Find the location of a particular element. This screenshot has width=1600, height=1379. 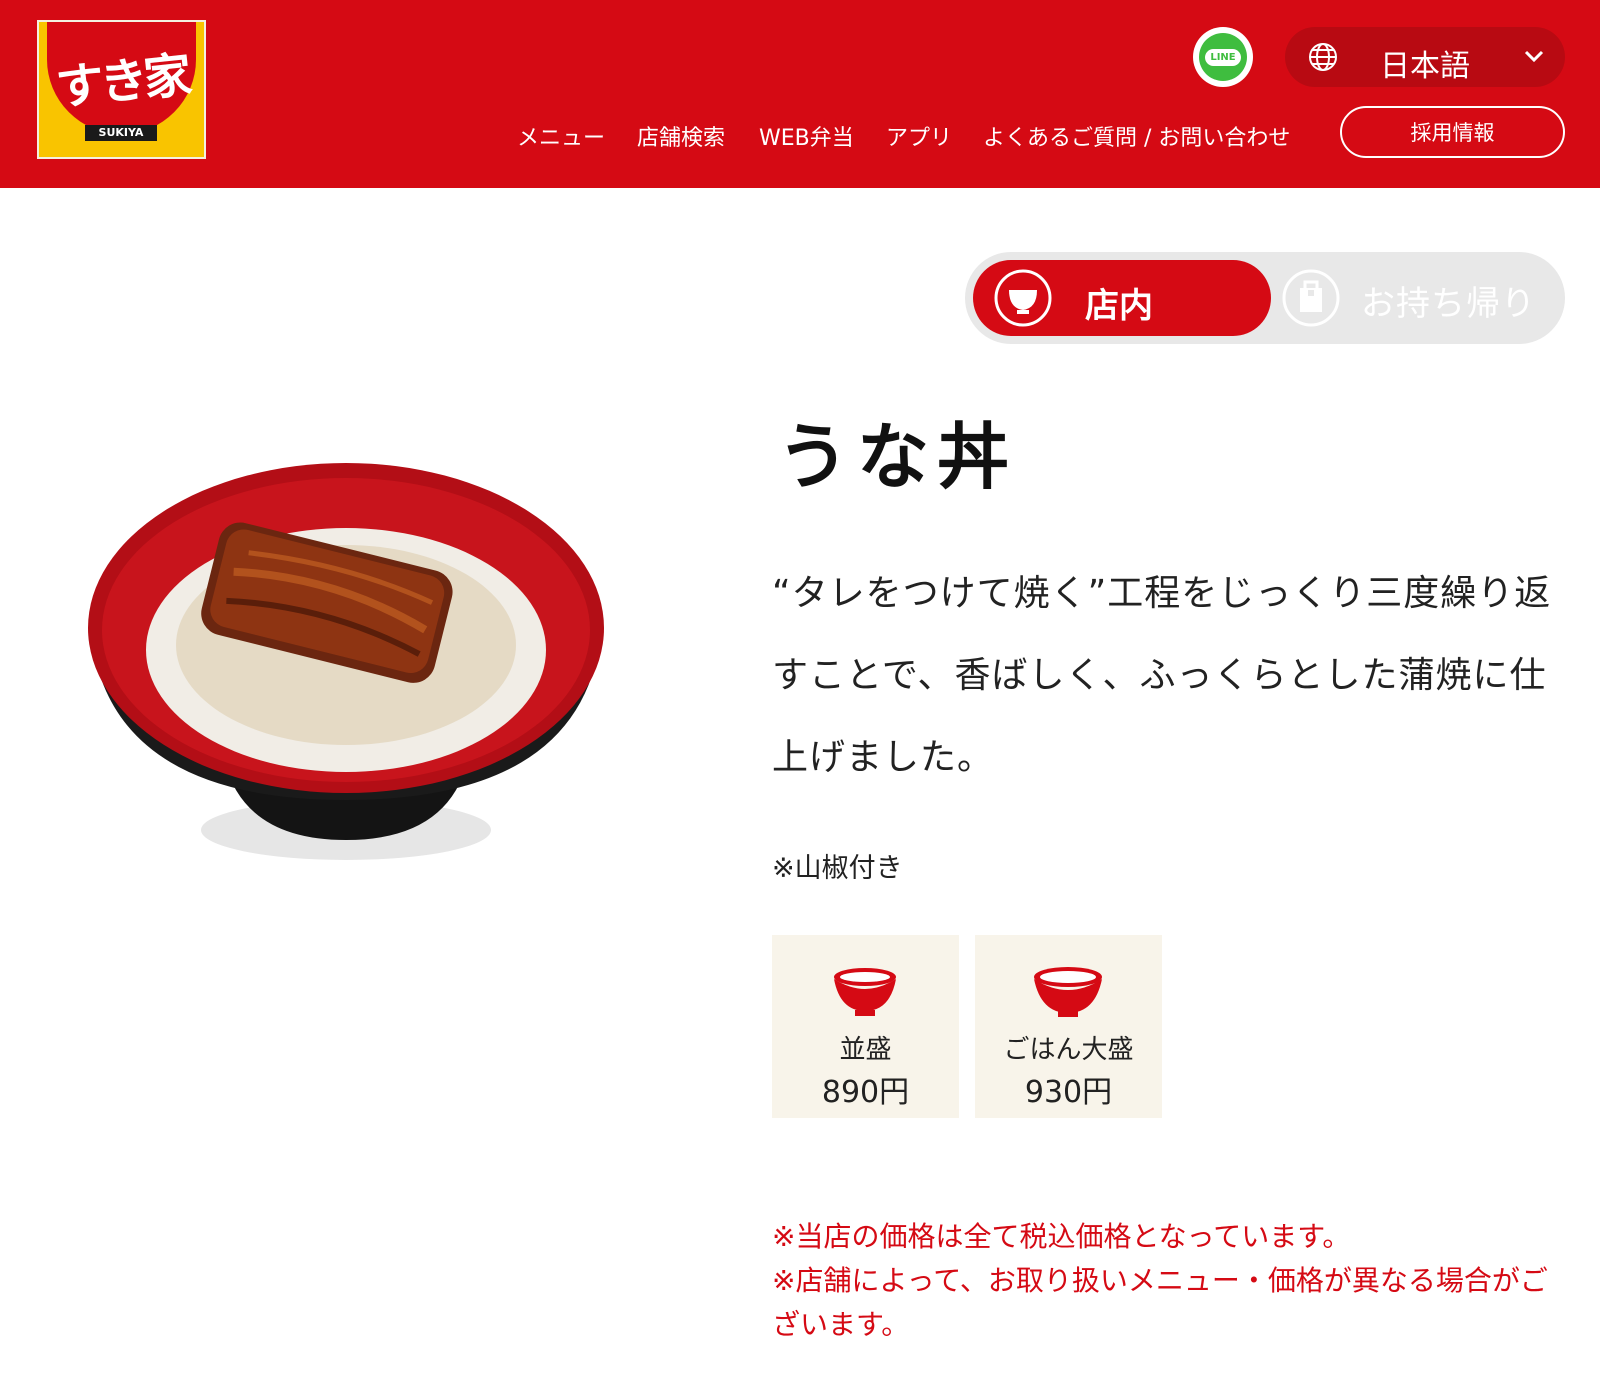

language-selector: 日本語 is located at coordinates (1425, 57).